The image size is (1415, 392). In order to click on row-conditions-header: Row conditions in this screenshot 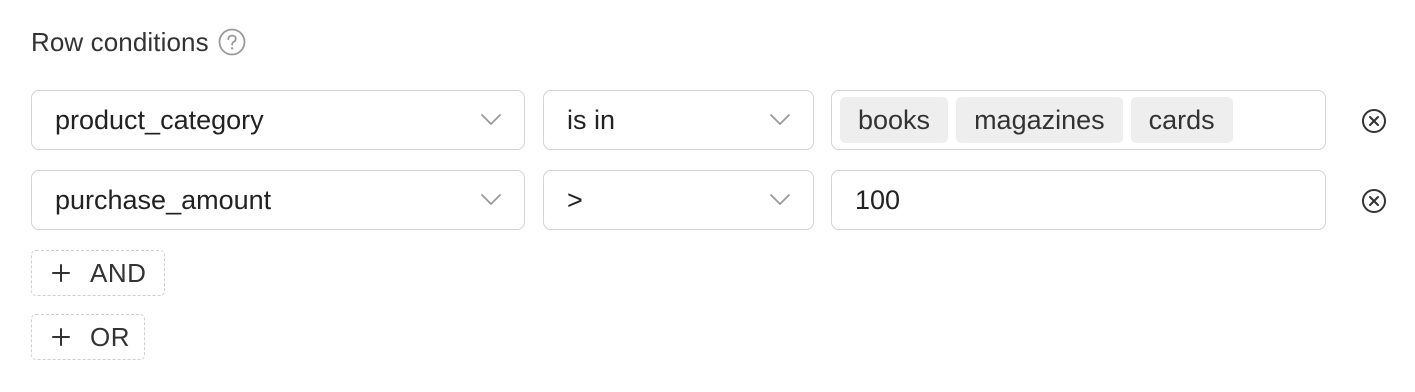, I will do `click(138, 42)`.